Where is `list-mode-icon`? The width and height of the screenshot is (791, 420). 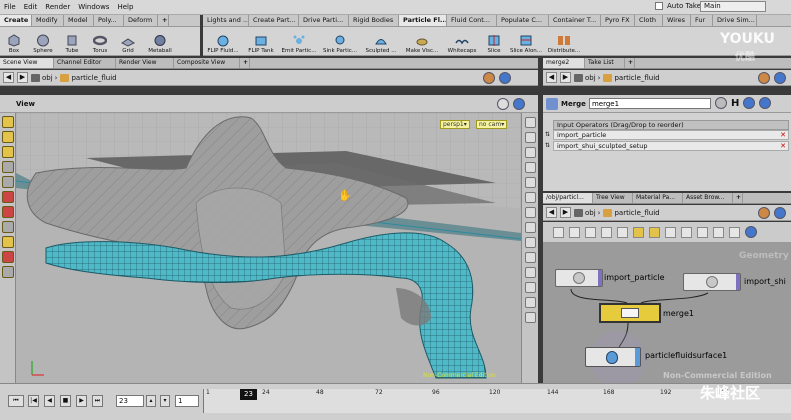
list-mode-icon is located at coordinates (558, 232).